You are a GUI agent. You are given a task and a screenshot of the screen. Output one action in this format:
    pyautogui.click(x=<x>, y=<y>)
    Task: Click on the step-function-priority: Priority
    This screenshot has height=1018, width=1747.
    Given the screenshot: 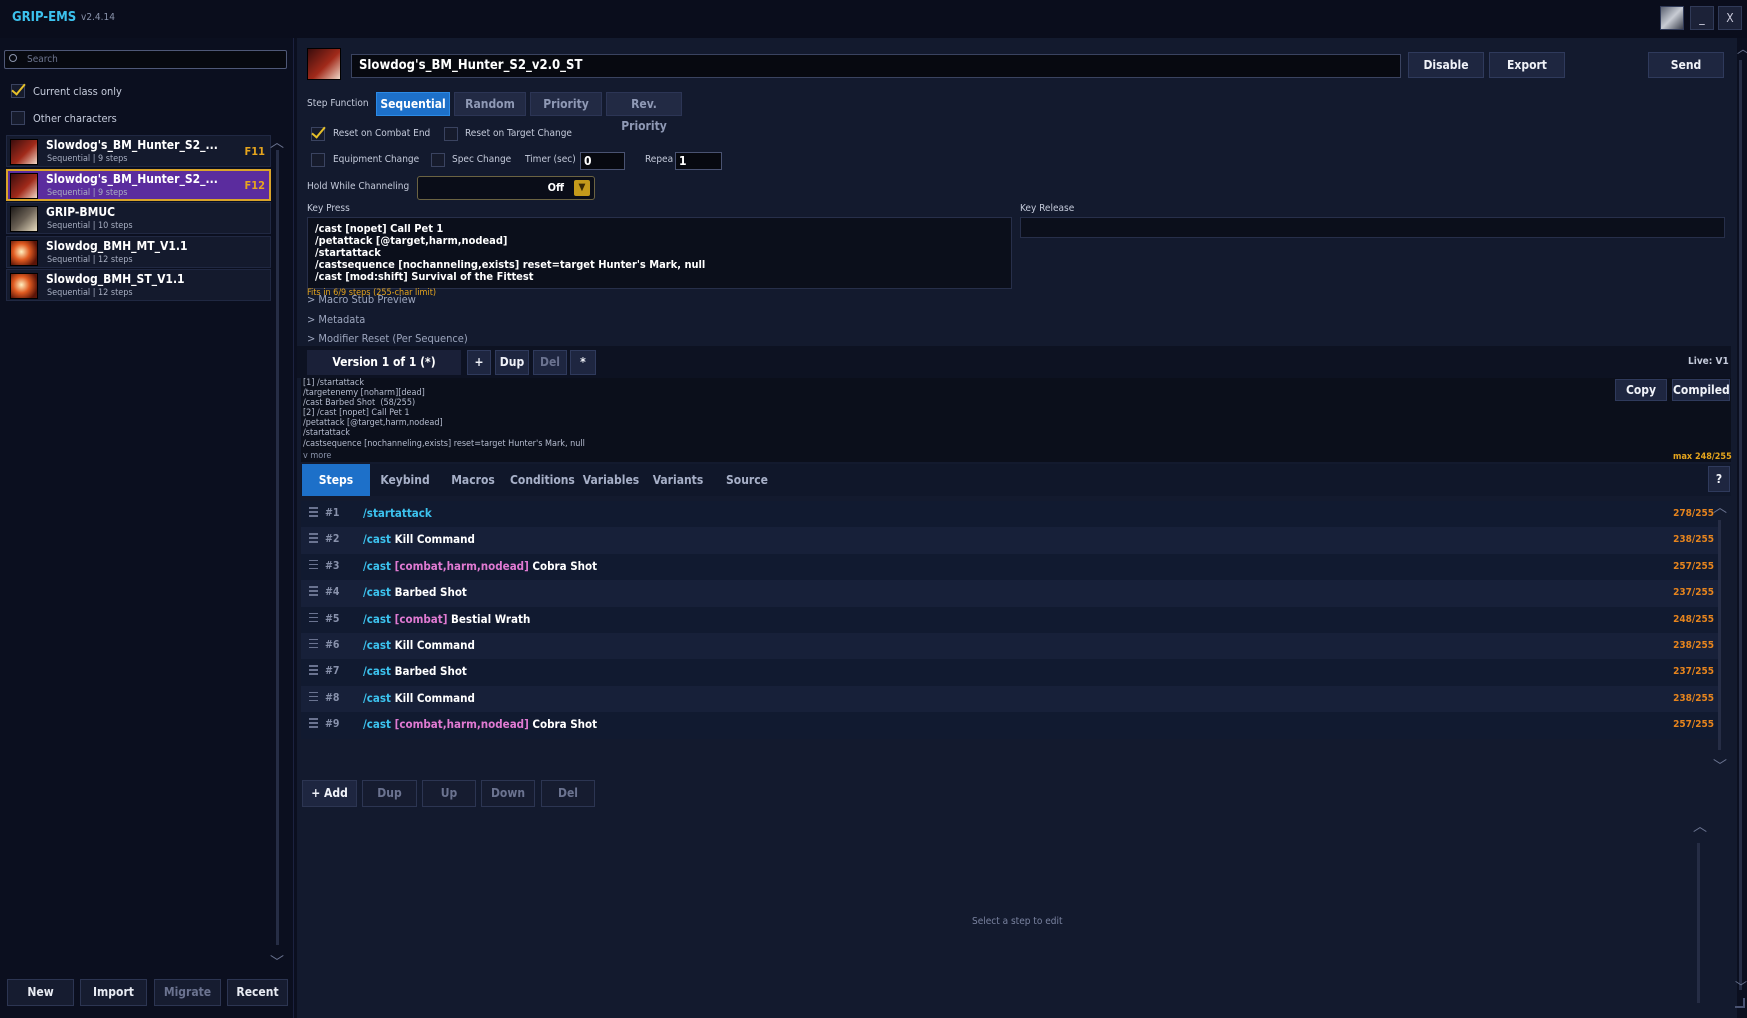 What is the action you would take?
    pyautogui.click(x=566, y=104)
    